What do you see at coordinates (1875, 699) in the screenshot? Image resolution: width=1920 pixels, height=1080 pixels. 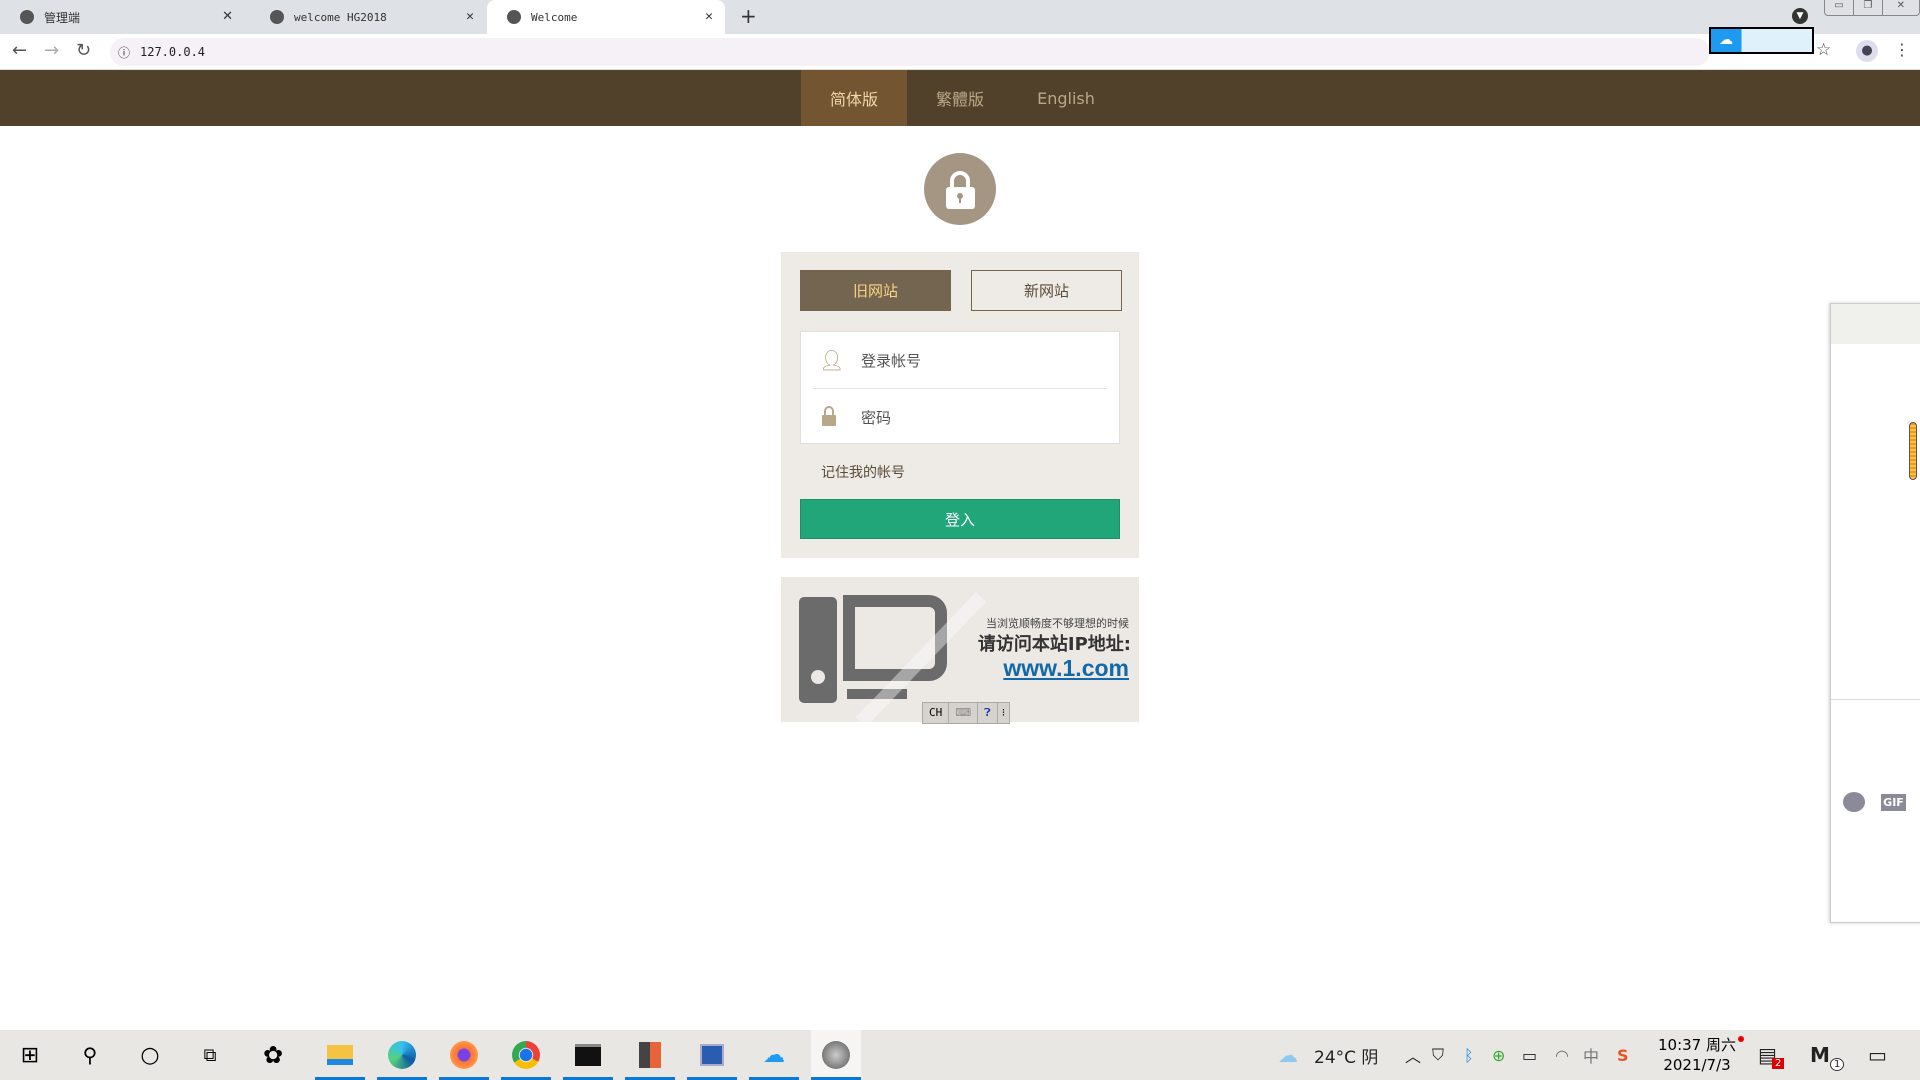 I see `divider` at bounding box center [1875, 699].